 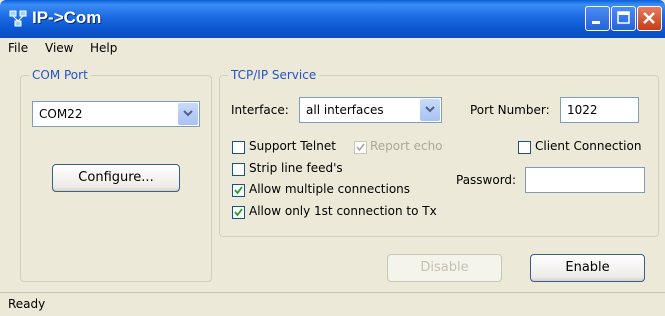 I want to click on allow-first-connection-tx-label: Allow only 1st connection to Tx, so click(x=343, y=211).